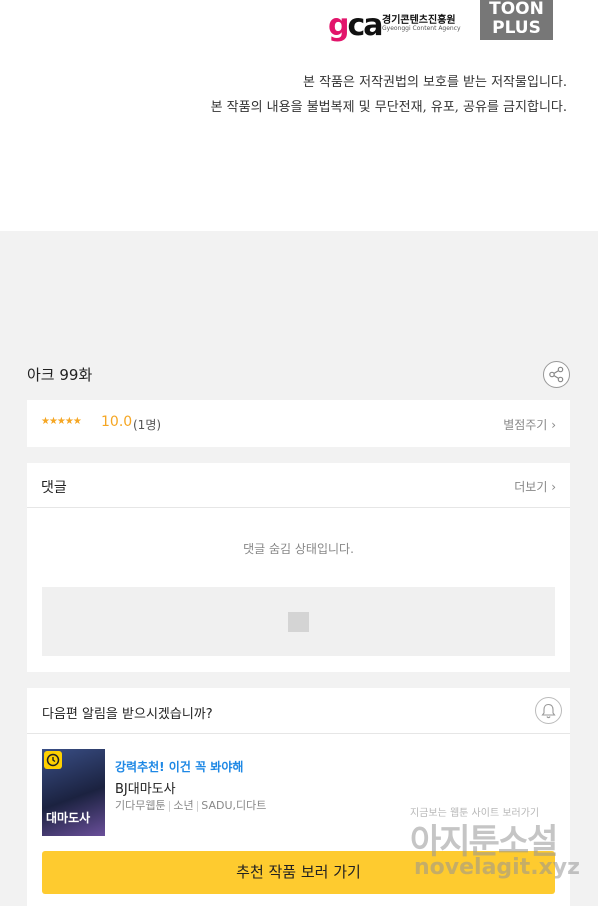  I want to click on share-button, so click(556, 374).